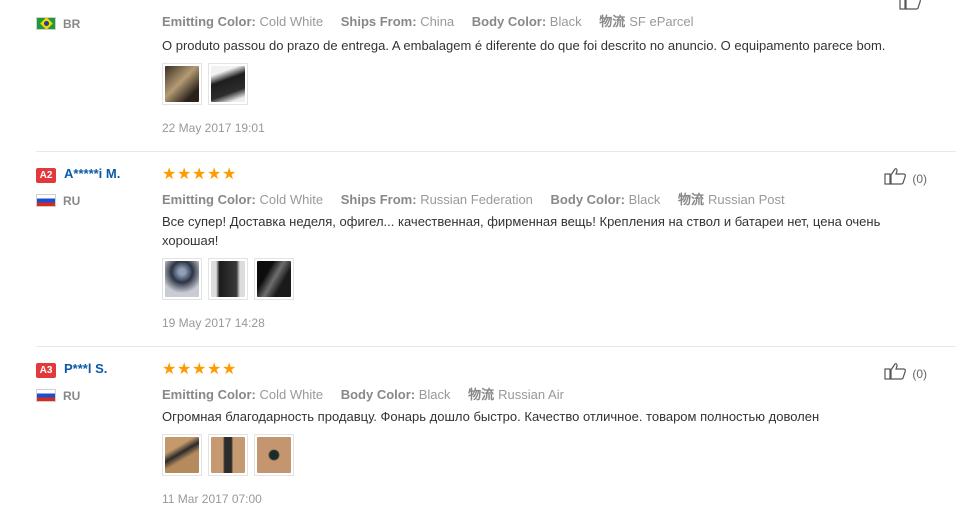  What do you see at coordinates (85, 368) in the screenshot?
I see `reviewer-name: P***l S.` at bounding box center [85, 368].